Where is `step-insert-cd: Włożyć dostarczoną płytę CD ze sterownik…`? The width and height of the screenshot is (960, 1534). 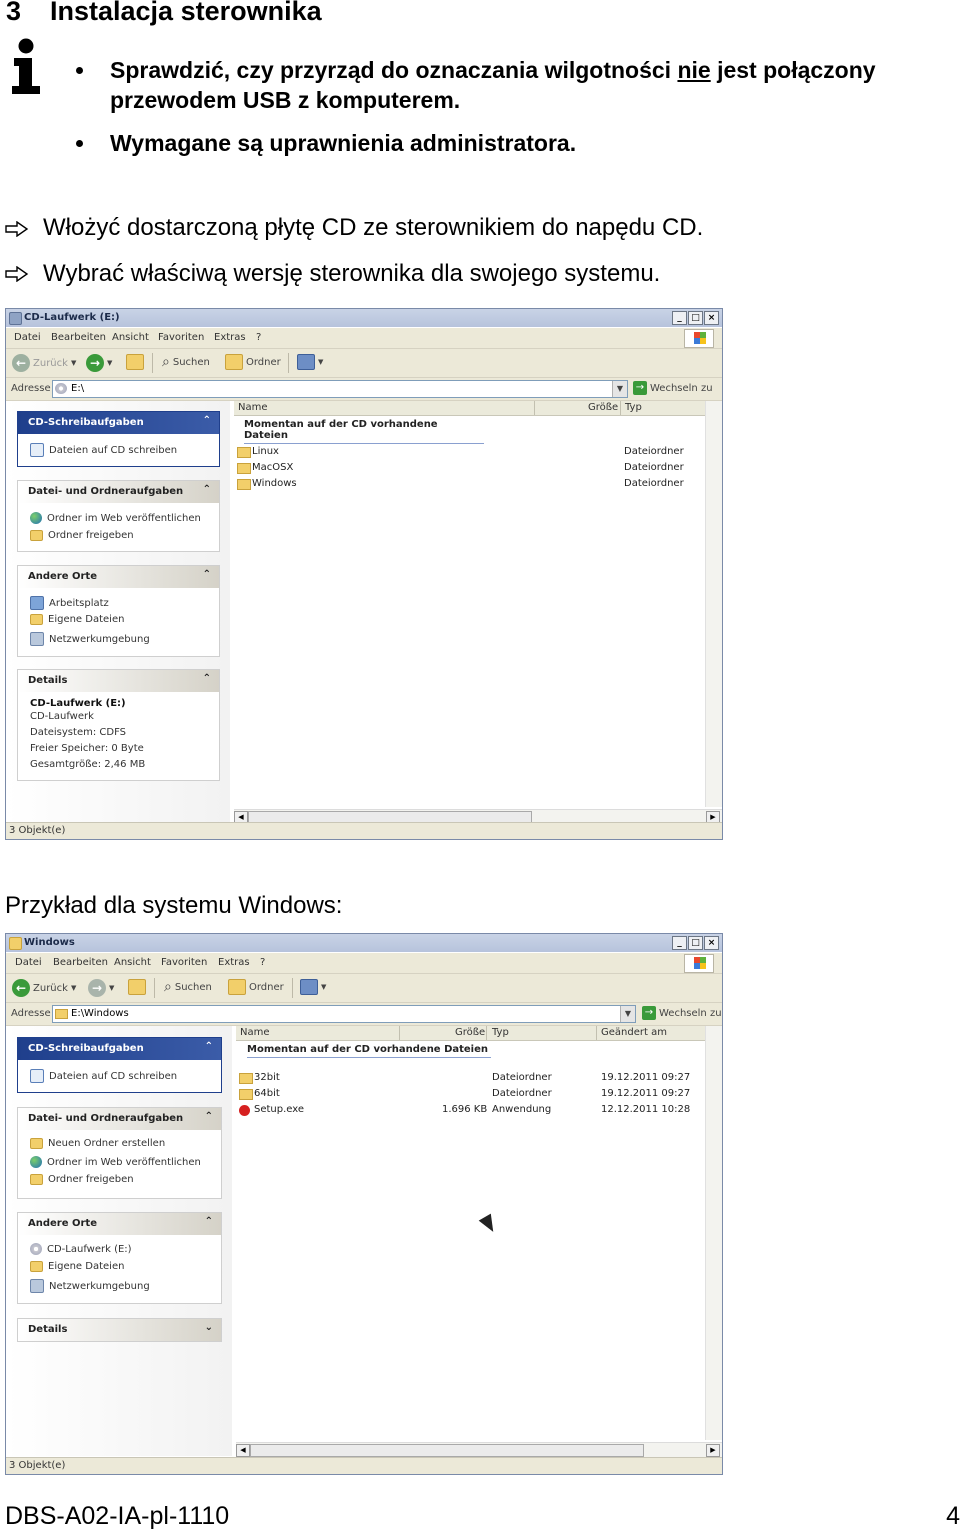 step-insert-cd: Włożyć dostarczoną płytę CD ze sterownik… is located at coordinates (373, 227).